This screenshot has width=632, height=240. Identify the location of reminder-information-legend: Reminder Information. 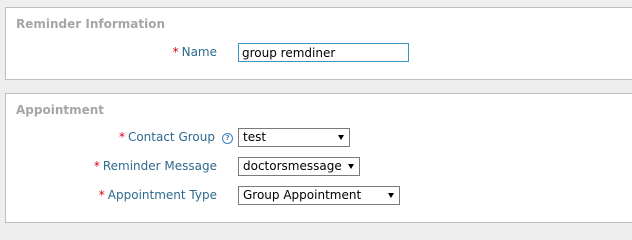
(90, 24).